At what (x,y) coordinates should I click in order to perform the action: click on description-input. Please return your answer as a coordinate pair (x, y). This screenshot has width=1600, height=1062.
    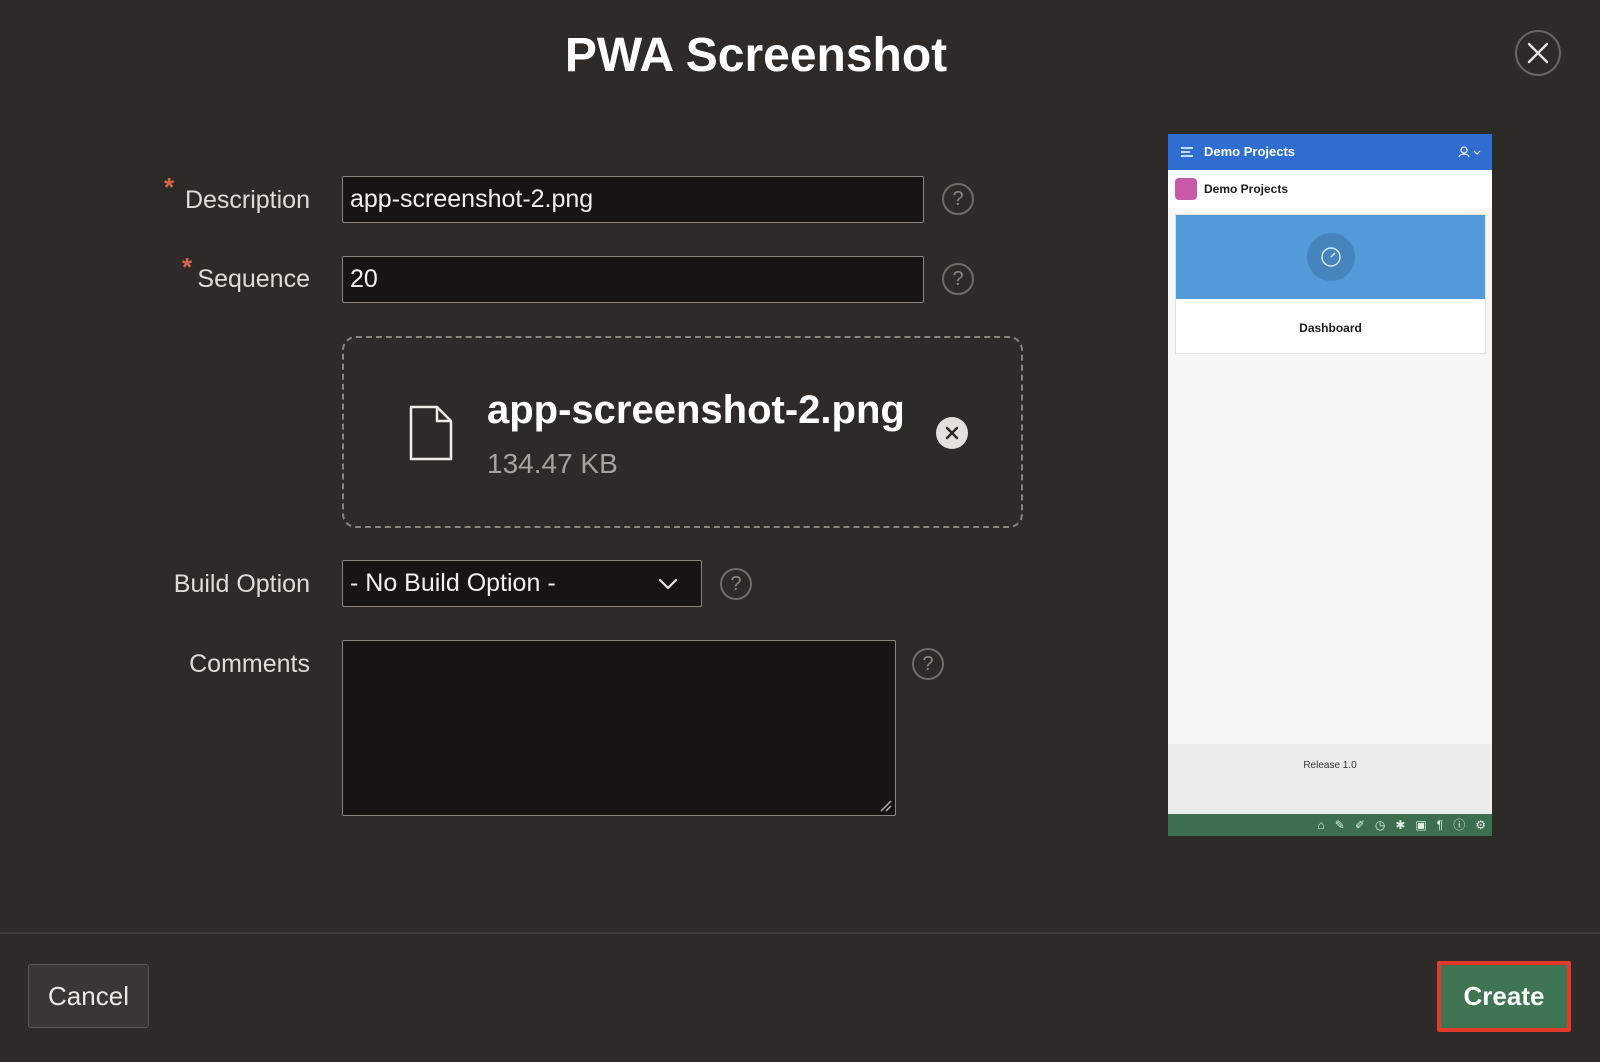
    Looking at the image, I should click on (633, 199).